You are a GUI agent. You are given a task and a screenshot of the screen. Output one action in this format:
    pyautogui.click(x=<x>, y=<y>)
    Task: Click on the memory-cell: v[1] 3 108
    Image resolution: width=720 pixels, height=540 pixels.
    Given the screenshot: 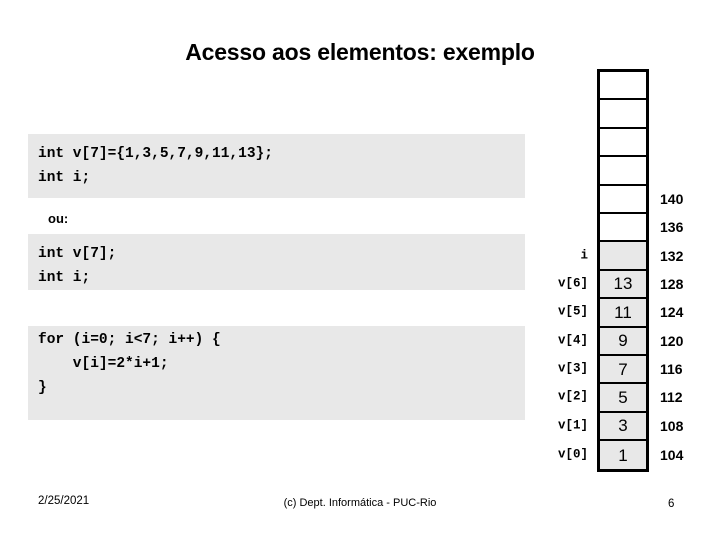 What is the action you would take?
    pyautogui.click(x=620, y=427)
    